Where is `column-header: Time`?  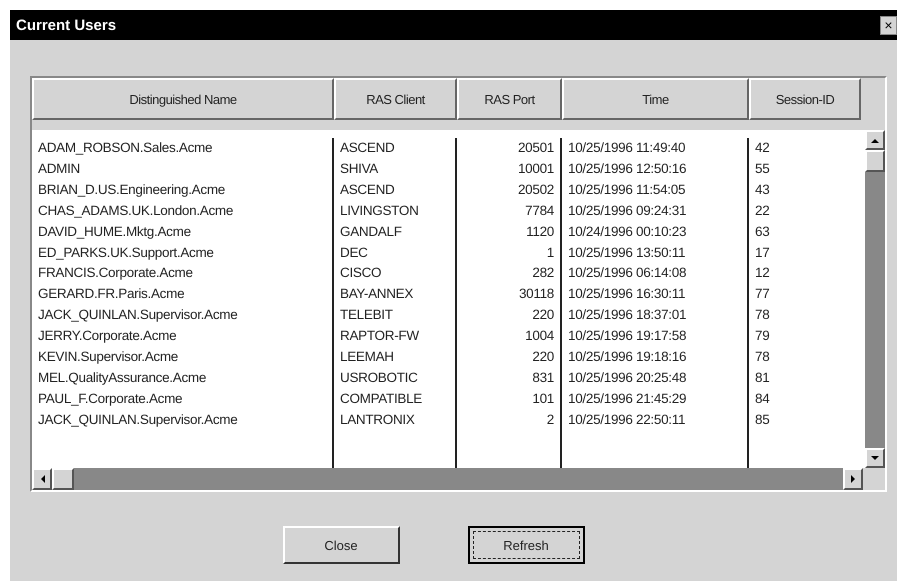 column-header: Time is located at coordinates (655, 99).